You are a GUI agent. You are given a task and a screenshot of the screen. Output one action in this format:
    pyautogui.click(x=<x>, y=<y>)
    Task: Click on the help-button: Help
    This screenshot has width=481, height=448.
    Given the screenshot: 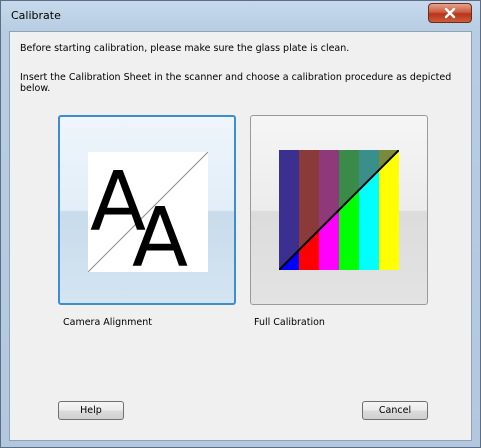 What is the action you would take?
    pyautogui.click(x=91, y=410)
    